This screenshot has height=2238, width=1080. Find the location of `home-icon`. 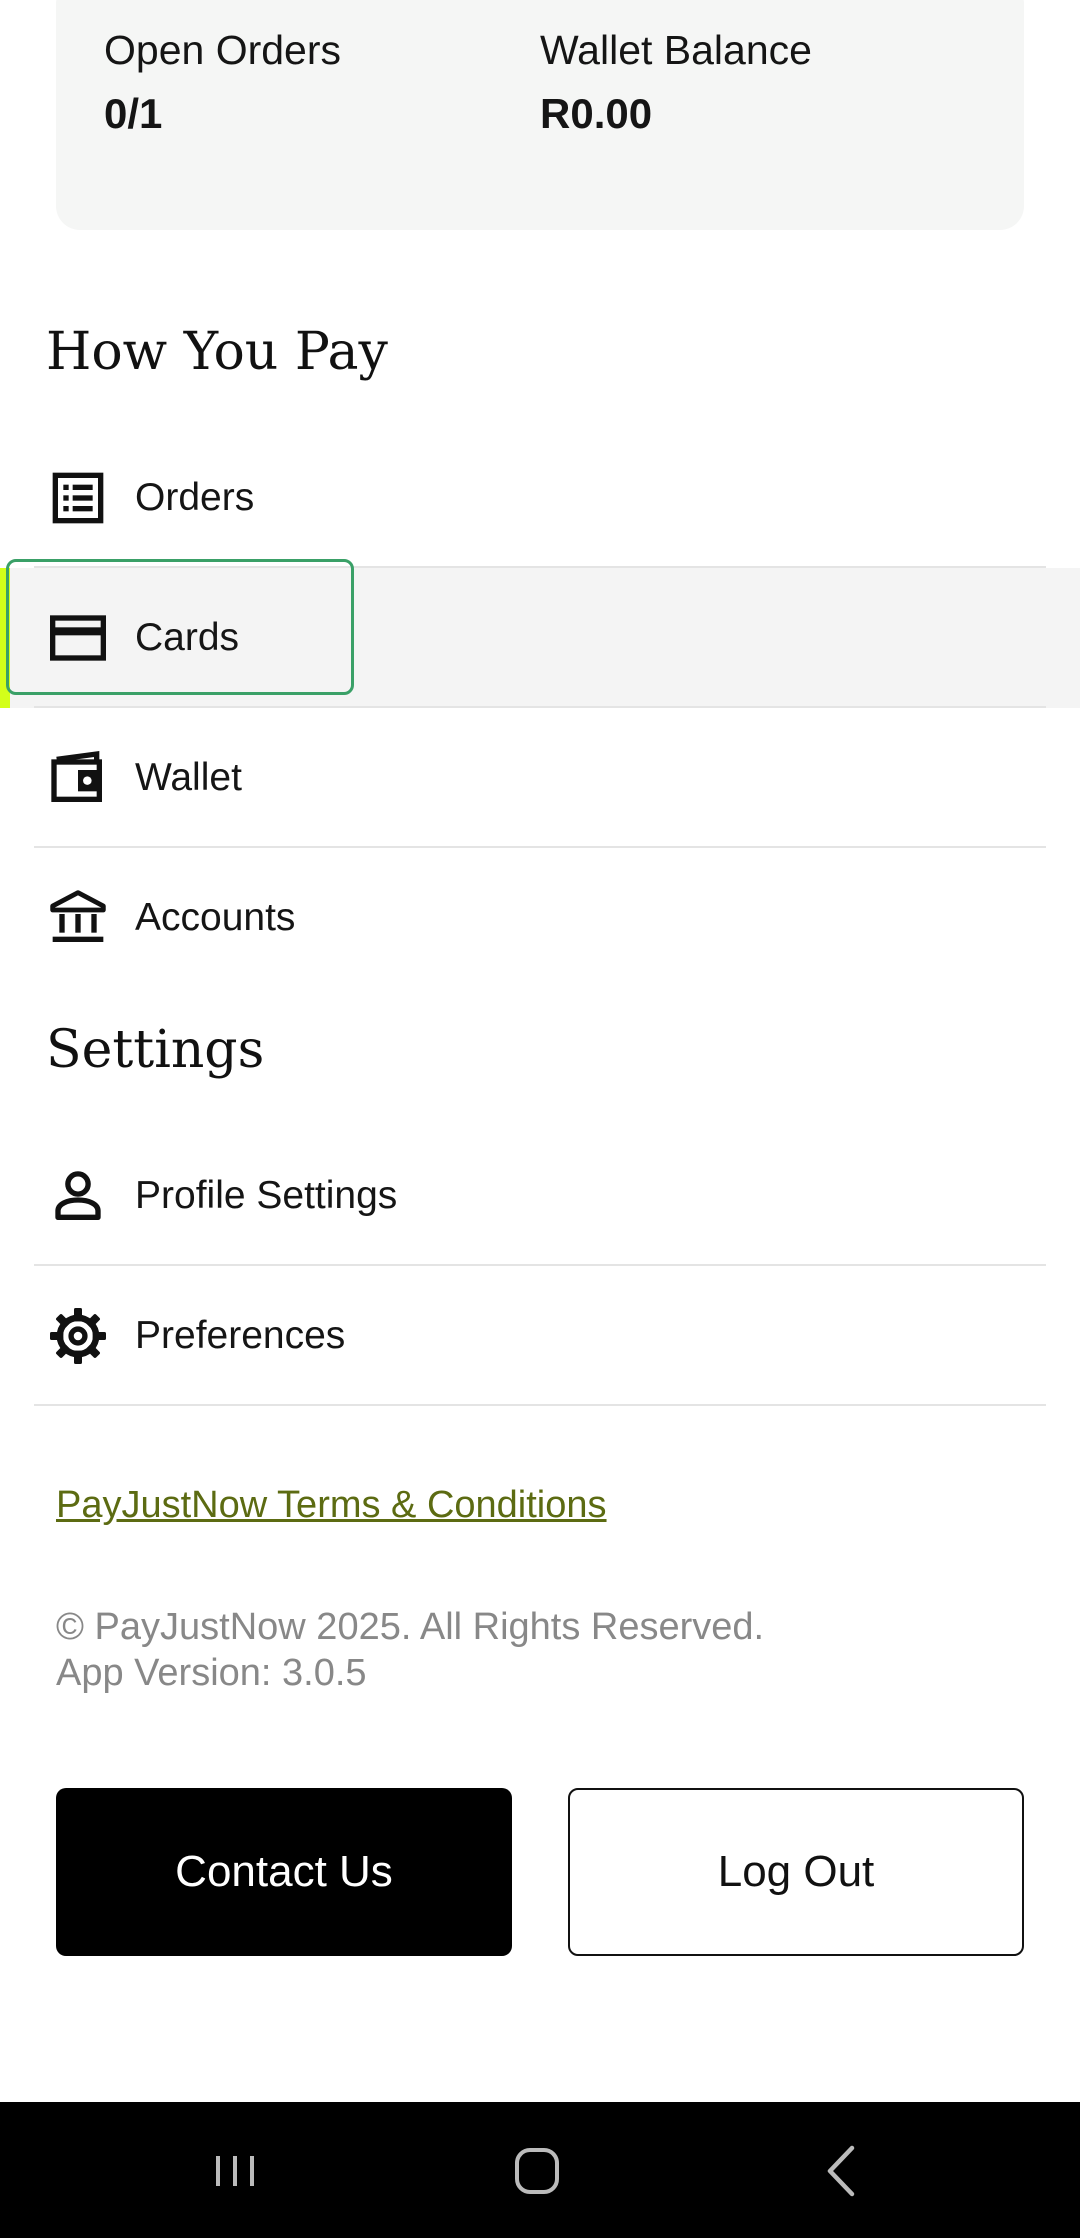

home-icon is located at coordinates (537, 2171).